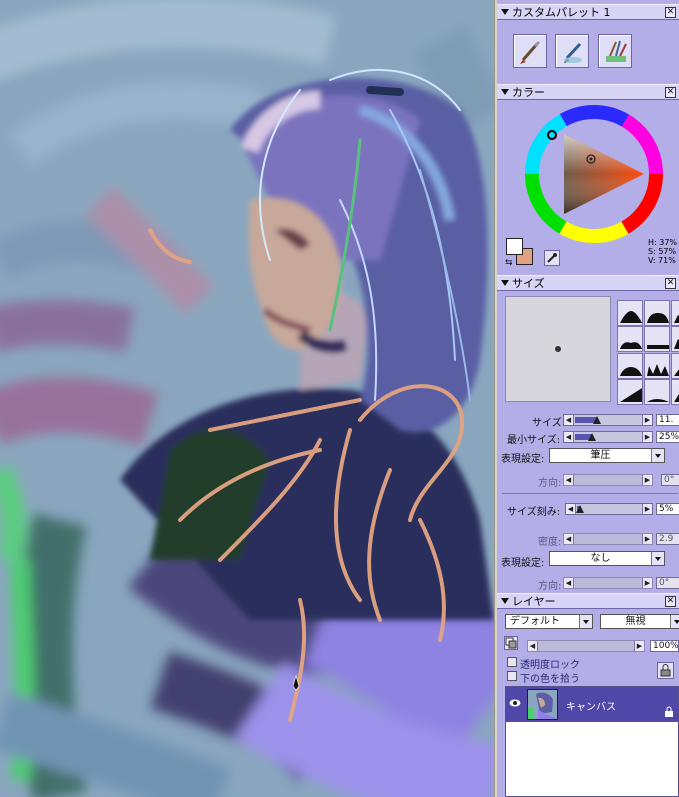 Image resolution: width=679 pixels, height=797 pixels. I want to click on blend-mode-dropdown: 無視, so click(639, 621).